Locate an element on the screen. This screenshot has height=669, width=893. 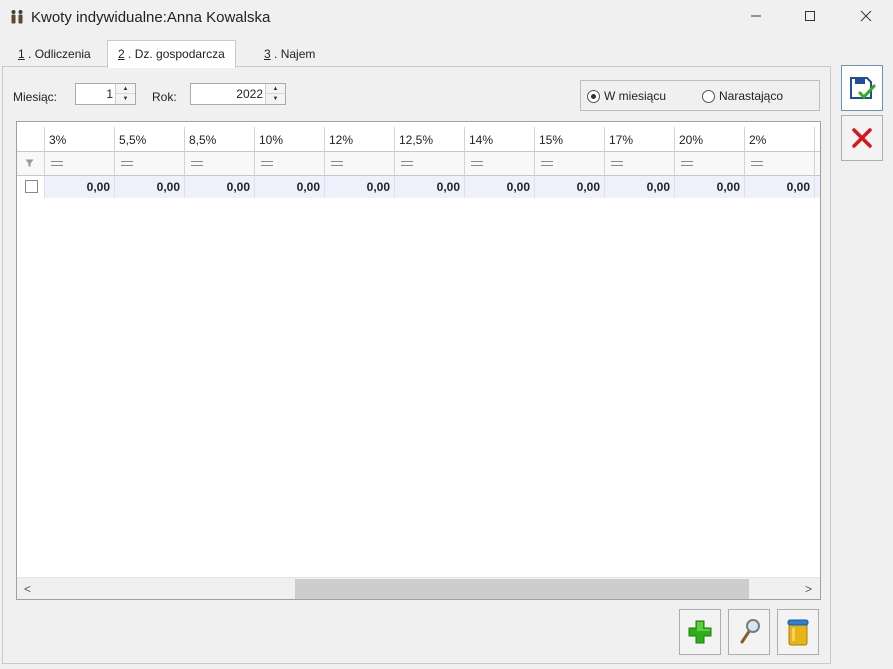
minimize-button is located at coordinates (756, 16).